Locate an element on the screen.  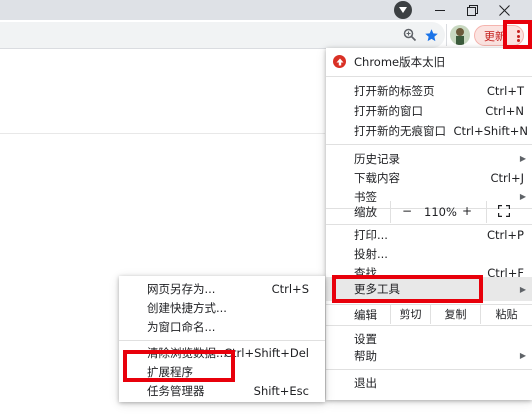
cut-button: 剪切 is located at coordinates (410, 314).